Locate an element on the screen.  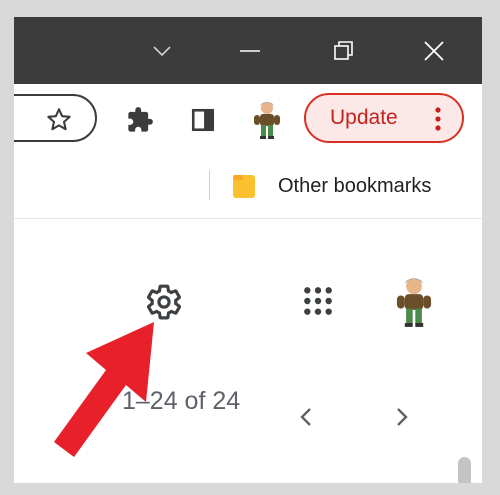
previous-page-button is located at coordinates (306, 417).